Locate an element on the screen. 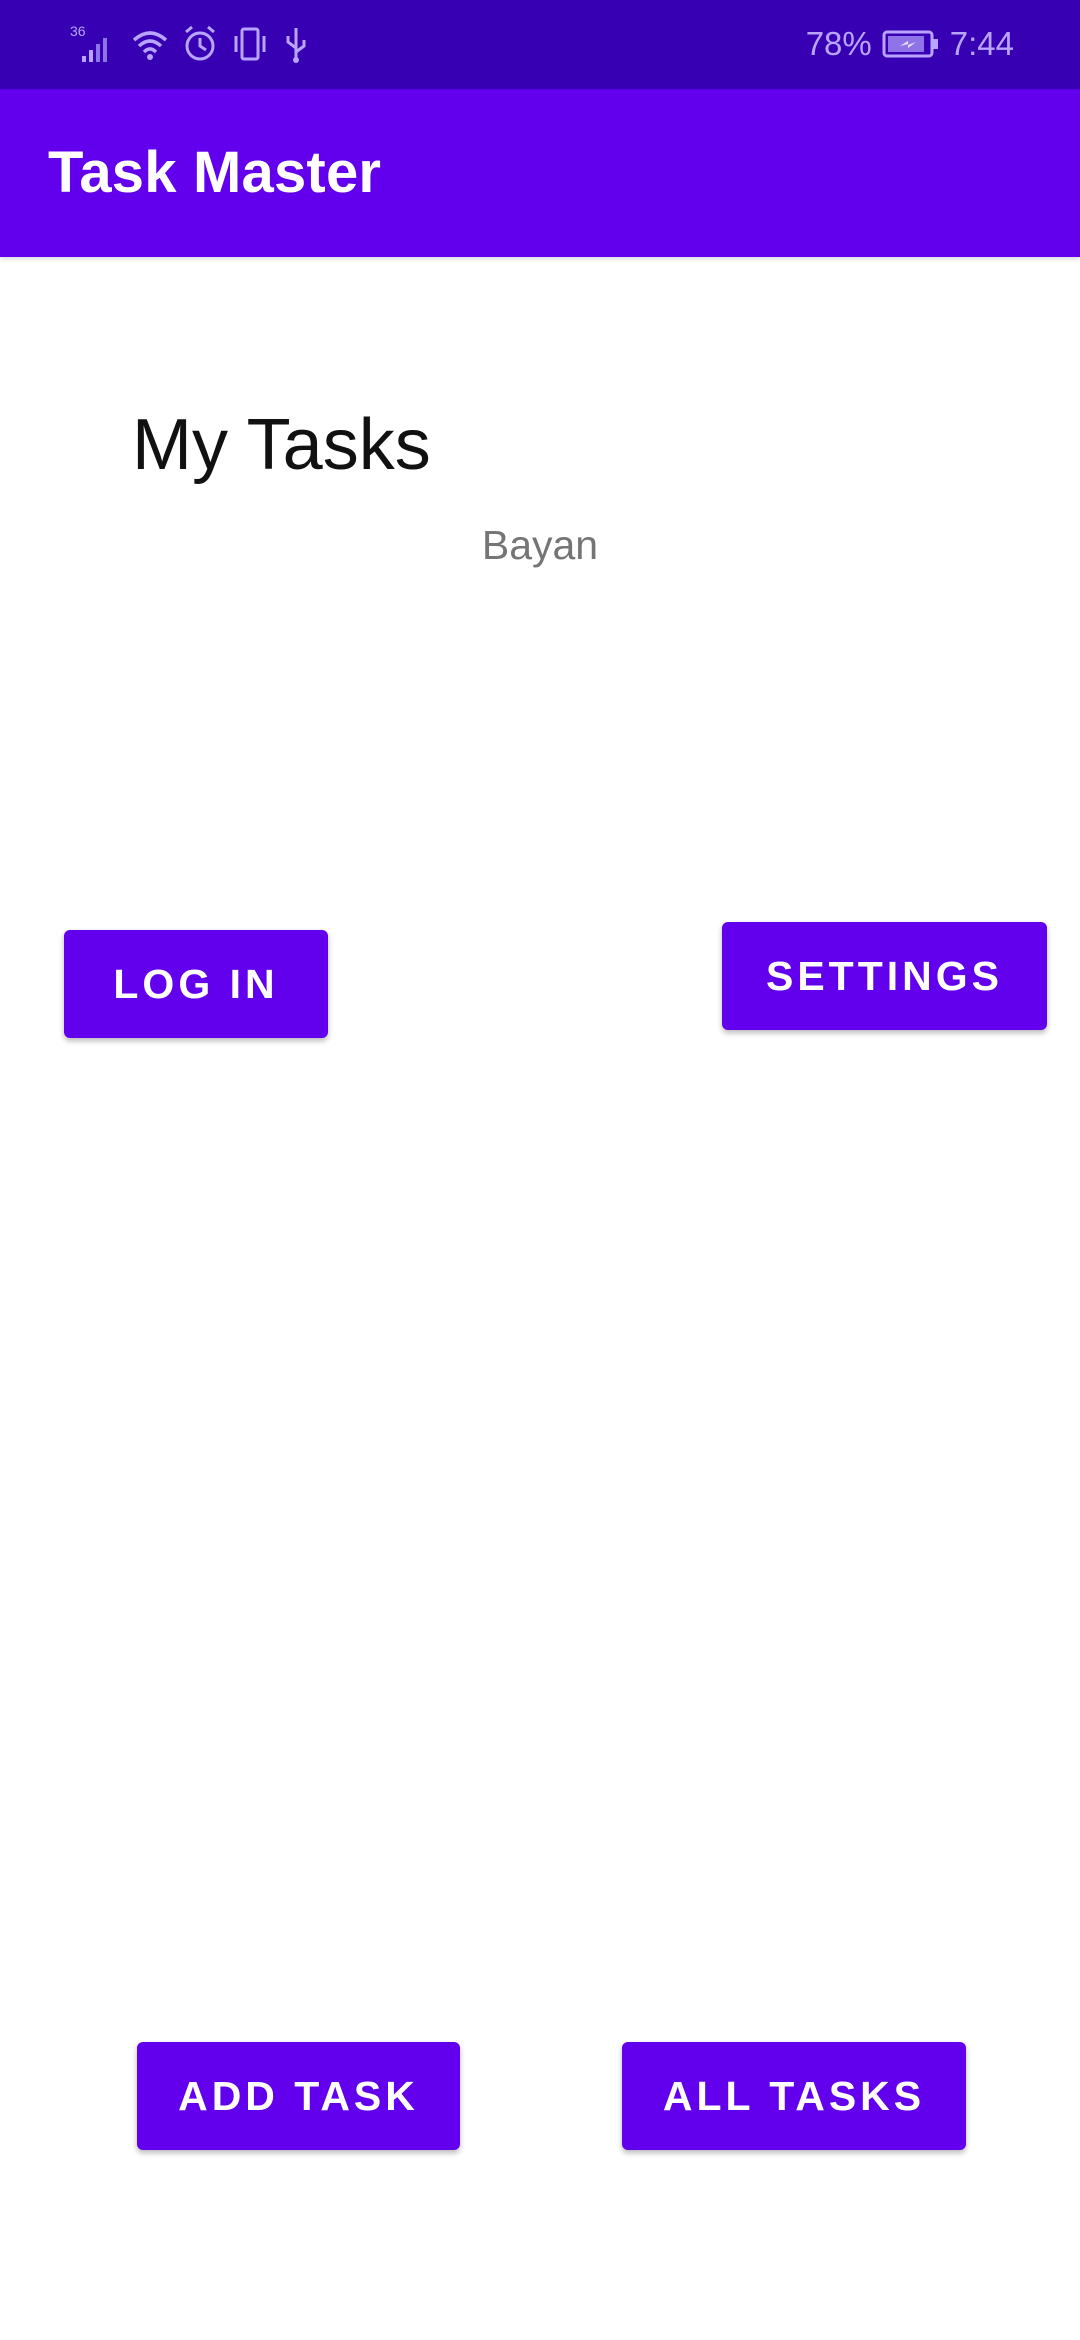 This screenshot has height=2340, width=1080. login-button: LOG IN is located at coordinates (196, 984).